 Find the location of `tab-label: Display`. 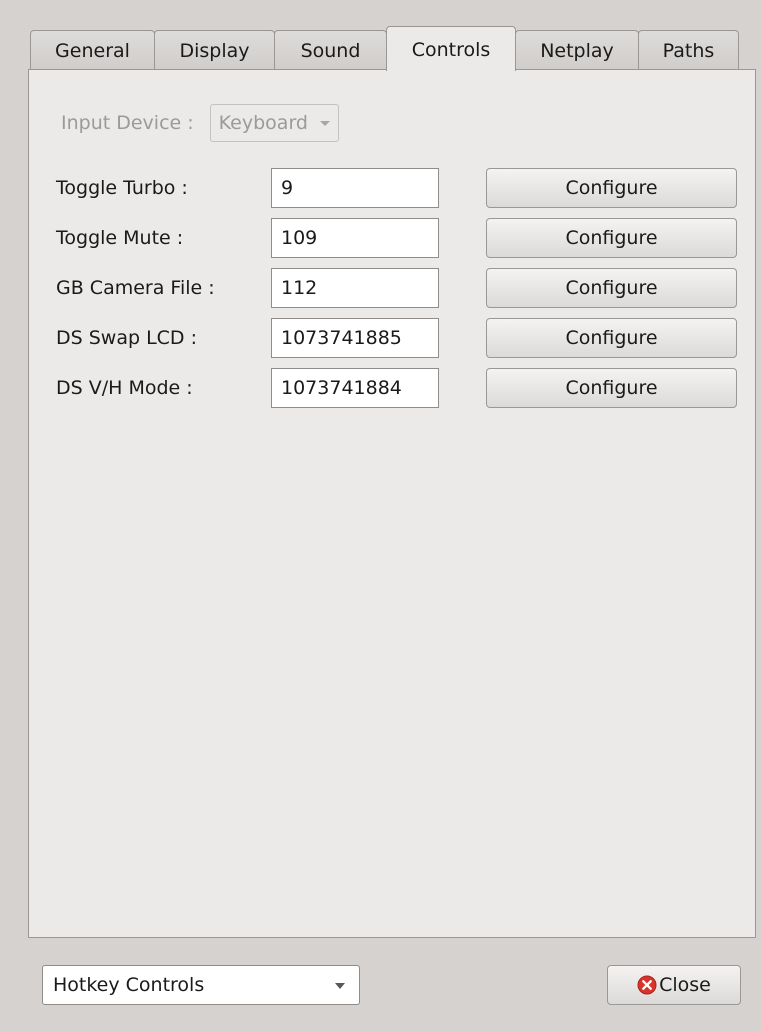

tab-label: Display is located at coordinates (214, 50).